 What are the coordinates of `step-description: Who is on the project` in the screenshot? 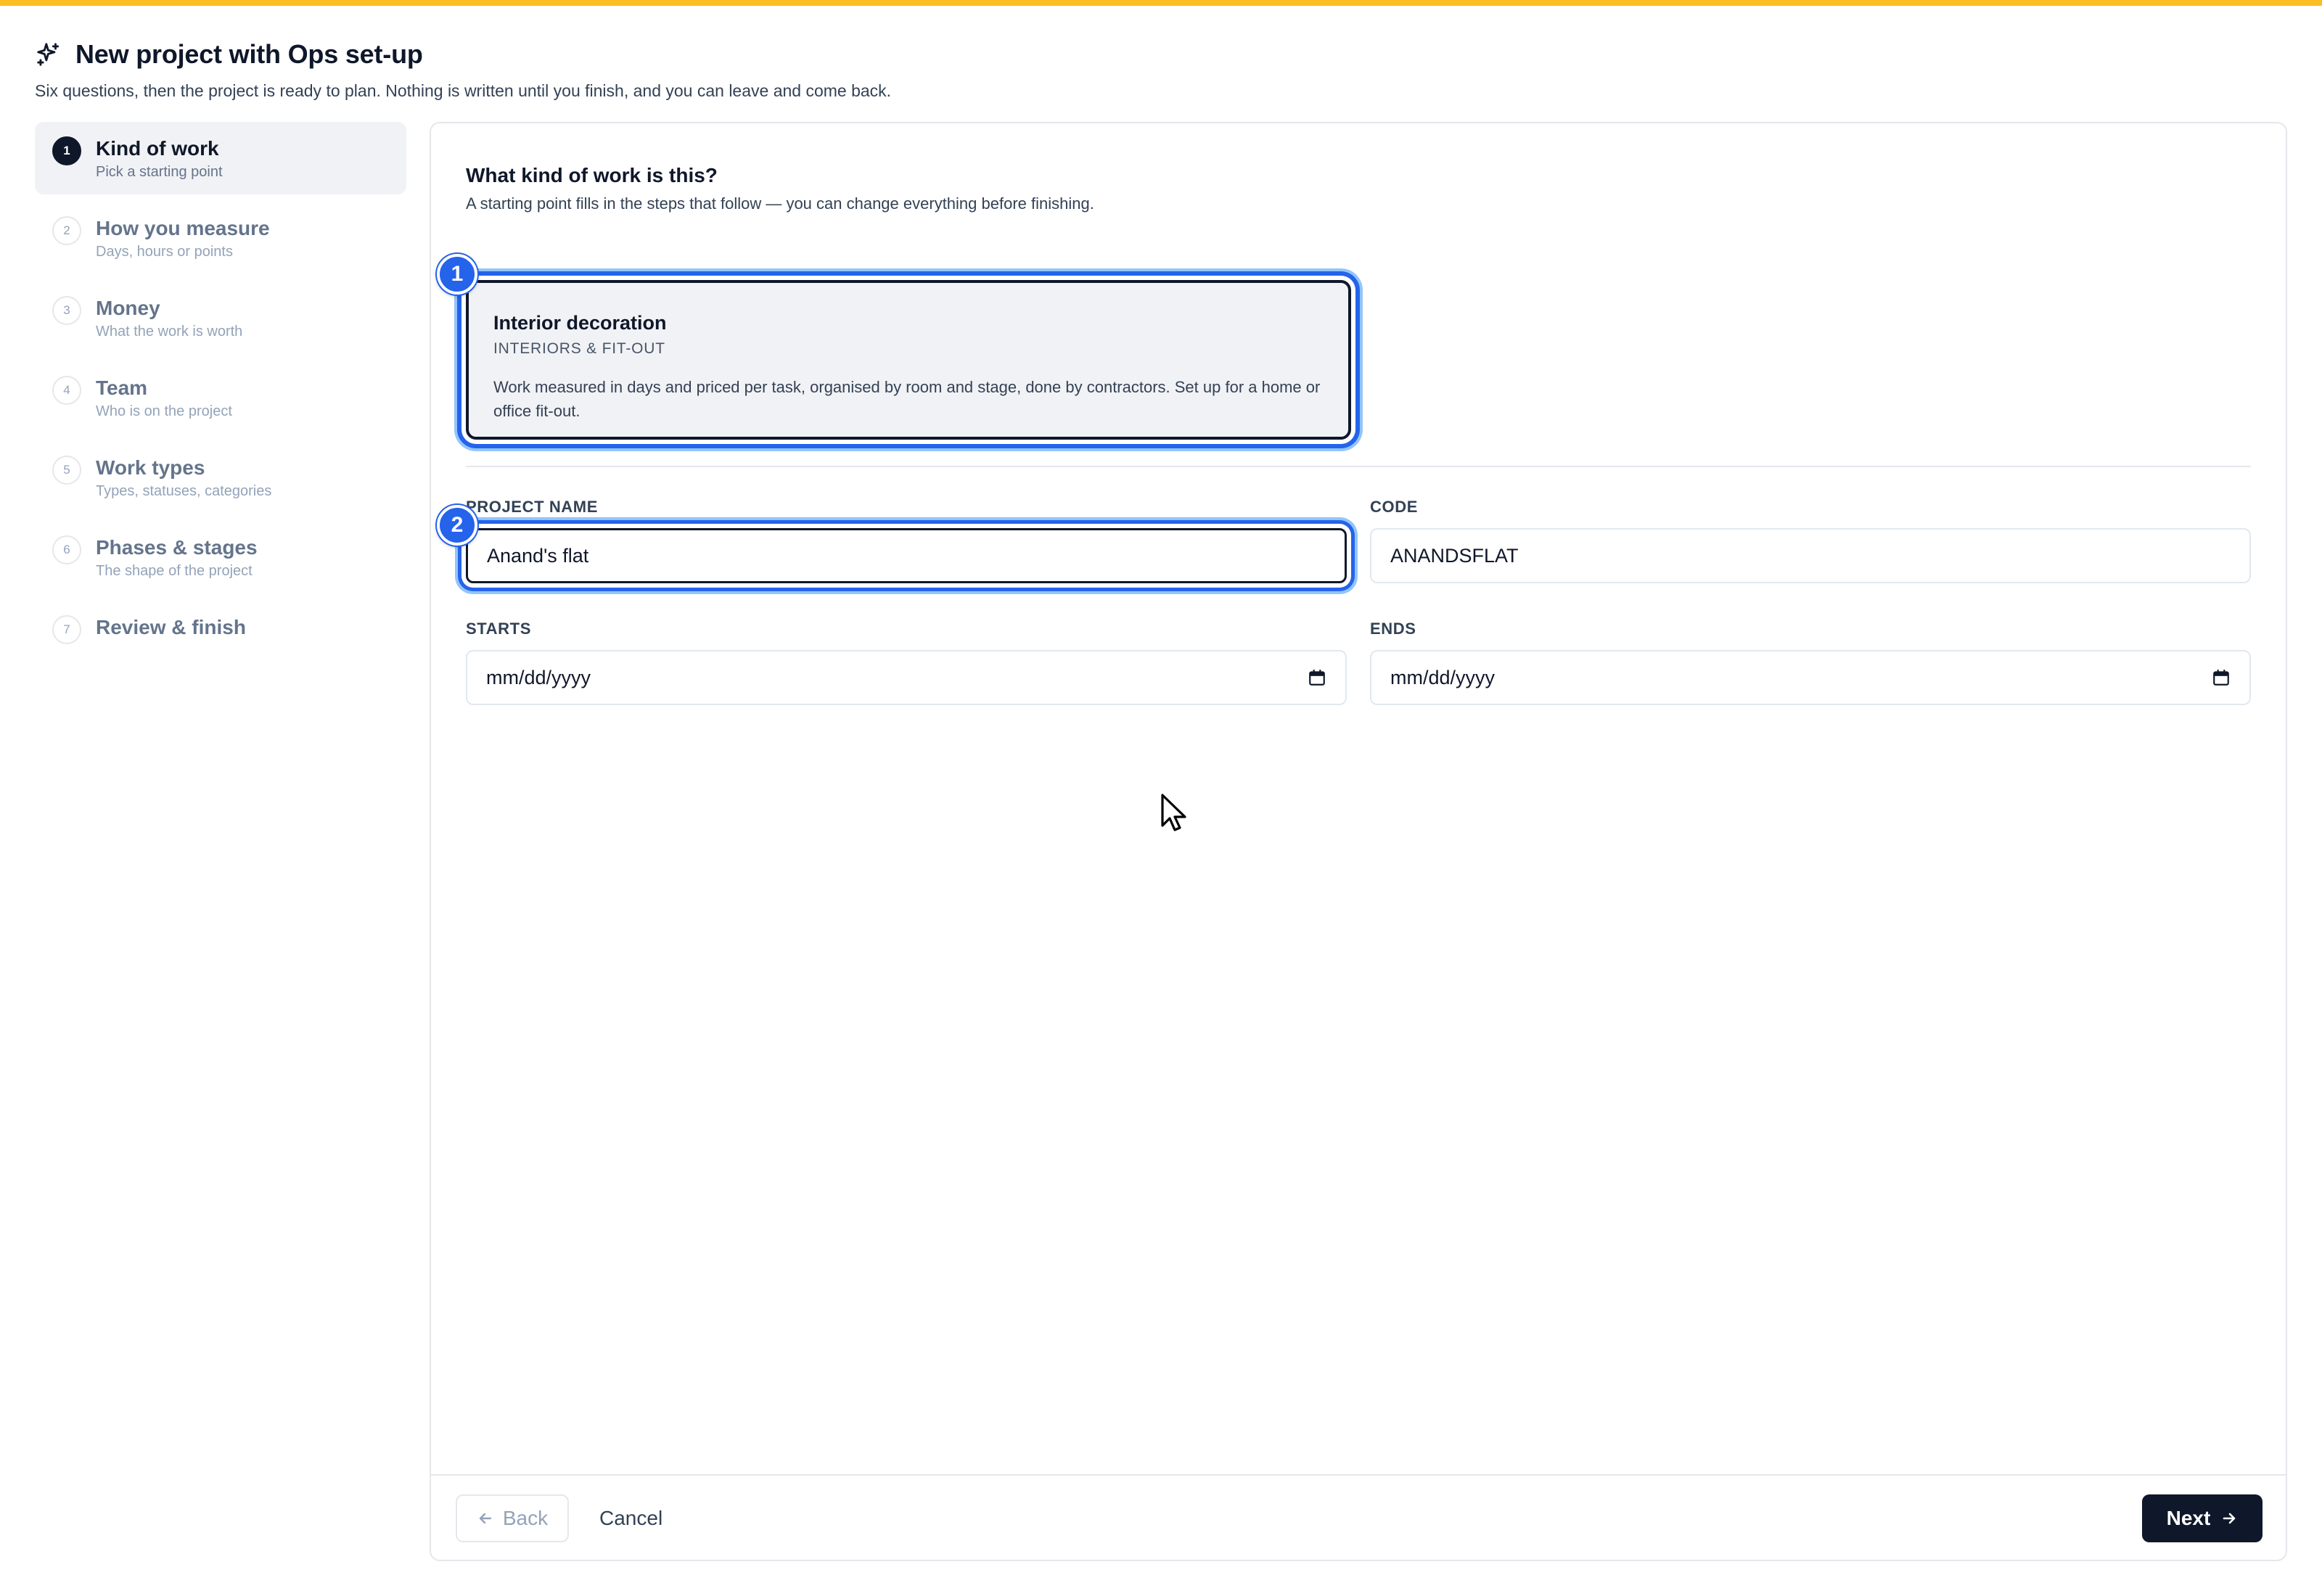 It's located at (164, 411).